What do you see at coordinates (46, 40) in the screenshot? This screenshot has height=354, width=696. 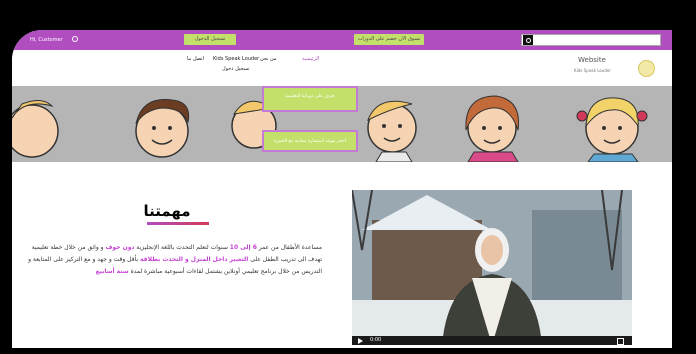 I see `customer-greeting: Hi, Customer` at bounding box center [46, 40].